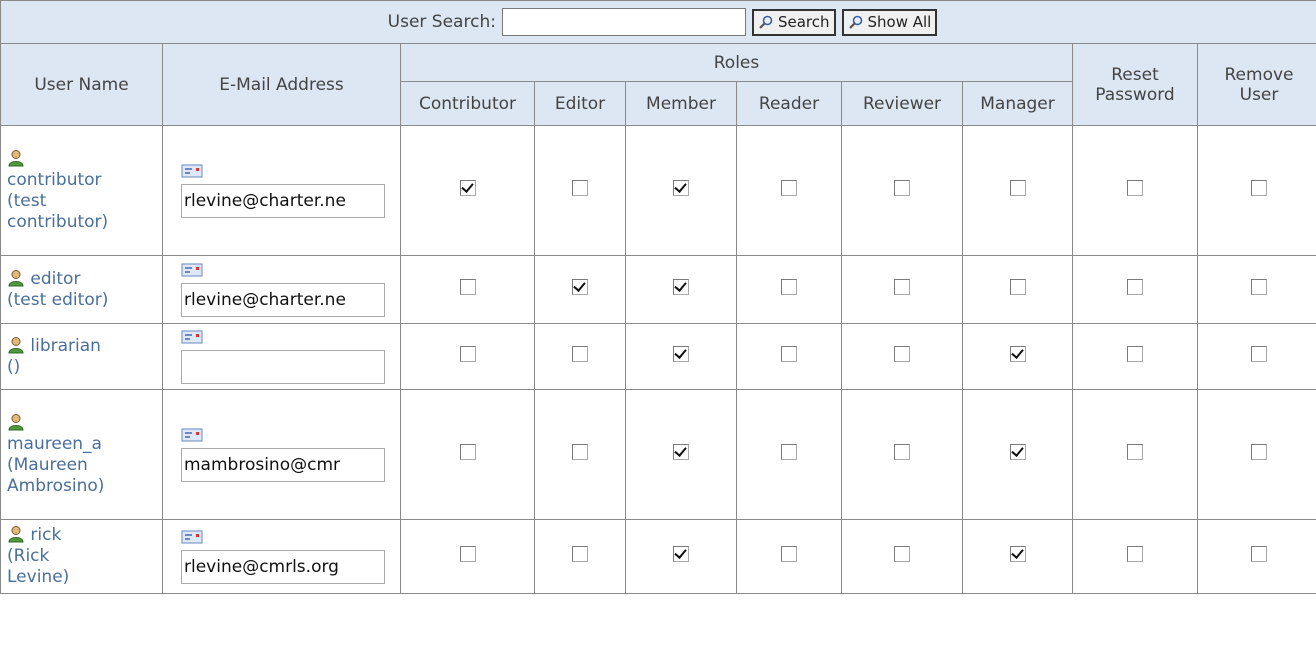 This screenshot has width=1316, height=670. I want to click on search-bar-cell: User Search: Search Show All, so click(658, 22).